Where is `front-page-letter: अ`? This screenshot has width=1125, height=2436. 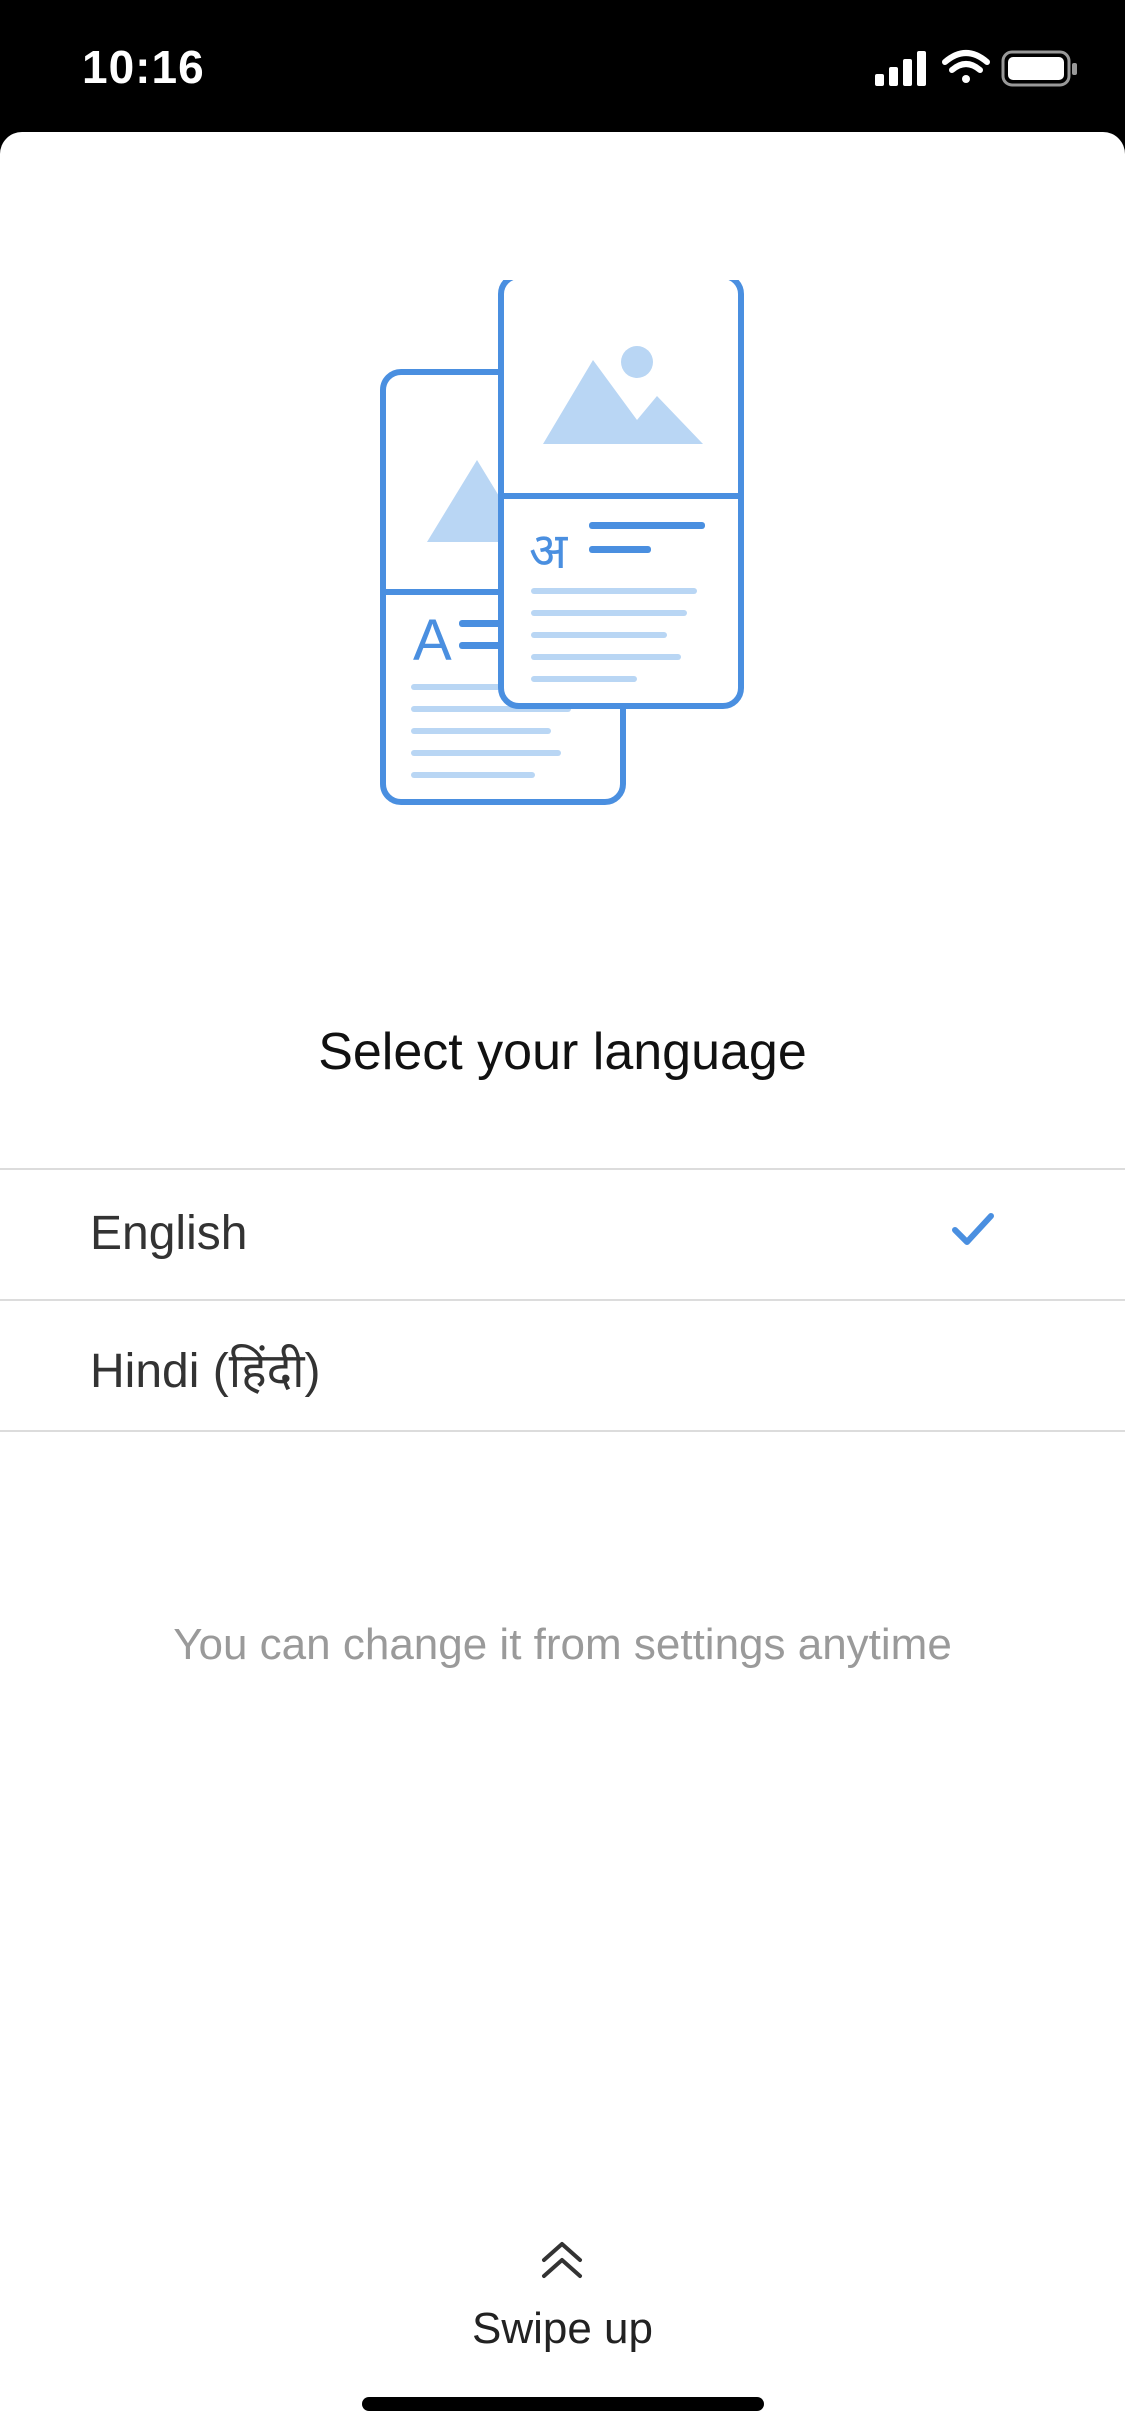 front-page-letter: अ is located at coordinates (548, 551).